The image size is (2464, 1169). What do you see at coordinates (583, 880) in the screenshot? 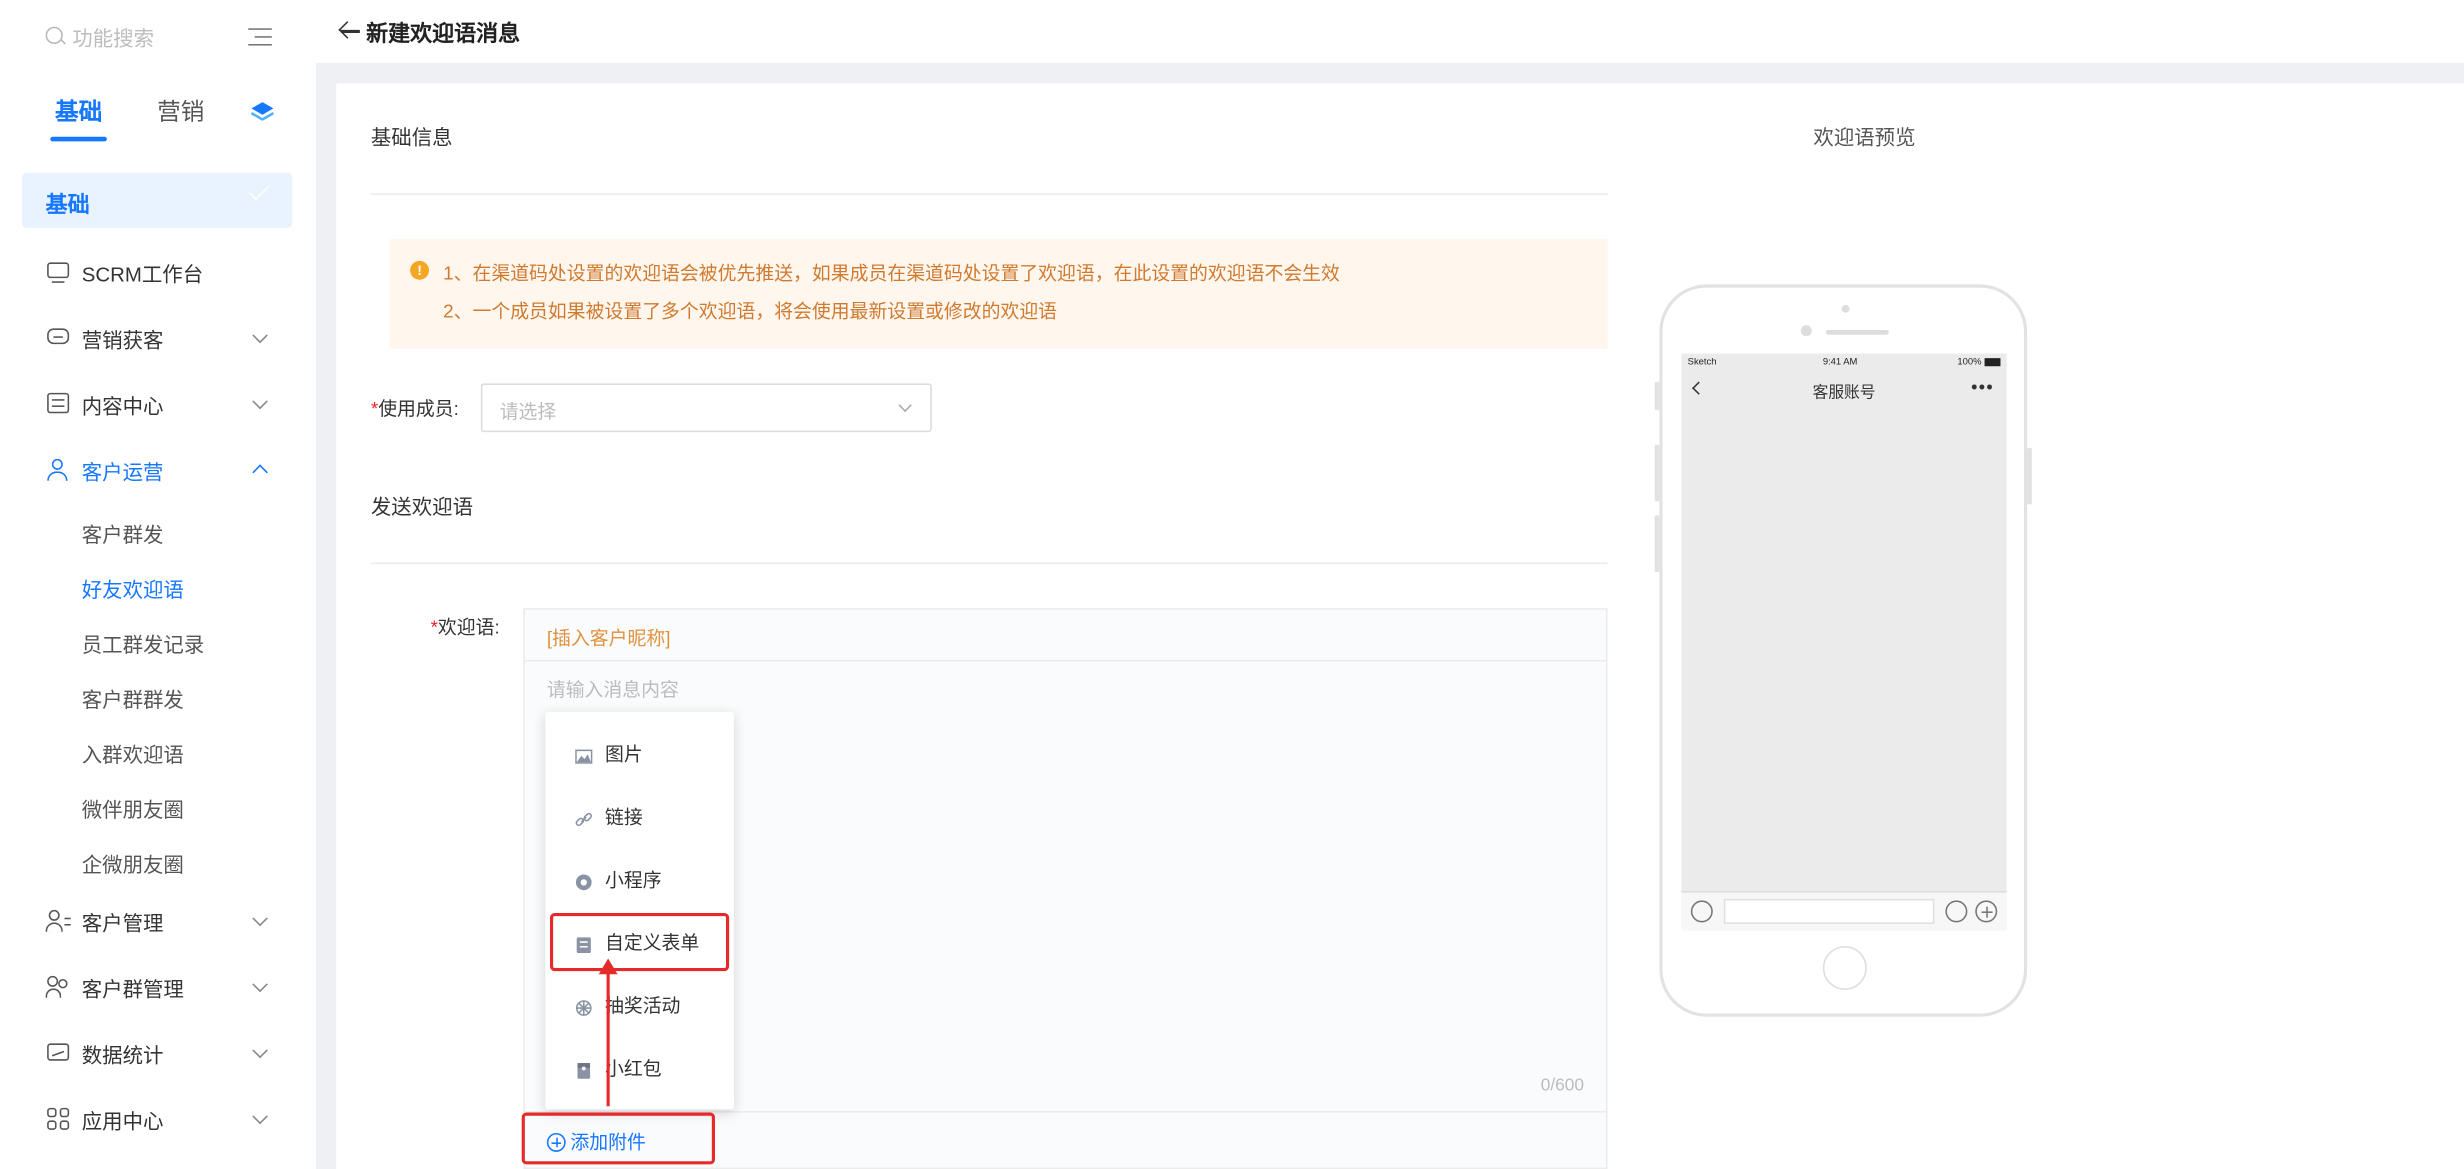
I see `mini-program-icon` at bounding box center [583, 880].